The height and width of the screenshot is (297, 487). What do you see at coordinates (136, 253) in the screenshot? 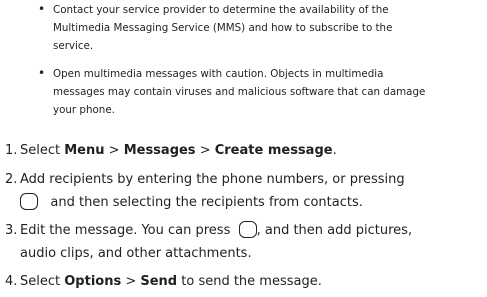
I see `step-text: audio clips, and other attachments.` at bounding box center [136, 253].